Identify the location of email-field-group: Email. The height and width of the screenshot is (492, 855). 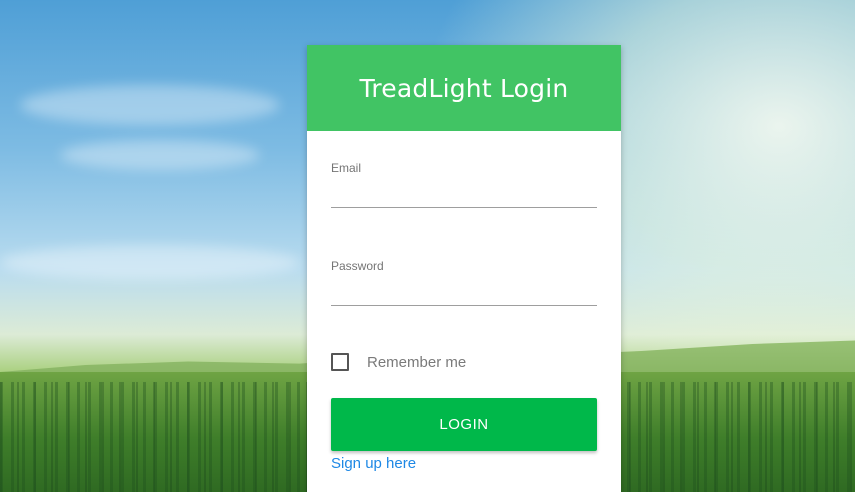
(464, 180).